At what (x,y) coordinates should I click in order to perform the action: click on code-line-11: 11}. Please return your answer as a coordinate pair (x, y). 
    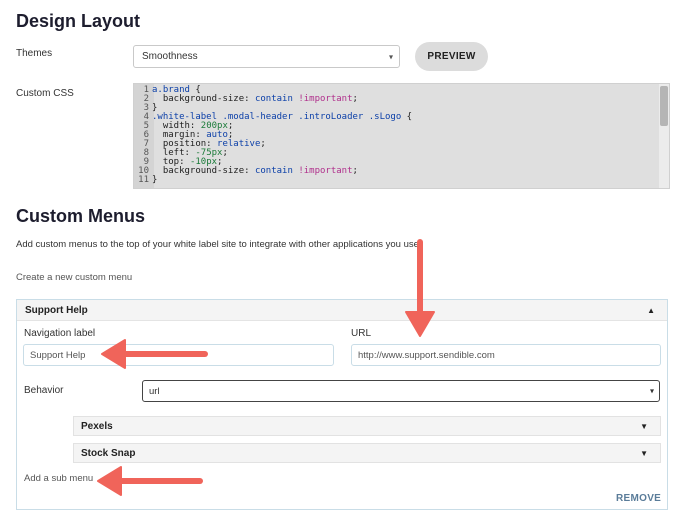
    Looking at the image, I should click on (148, 180).